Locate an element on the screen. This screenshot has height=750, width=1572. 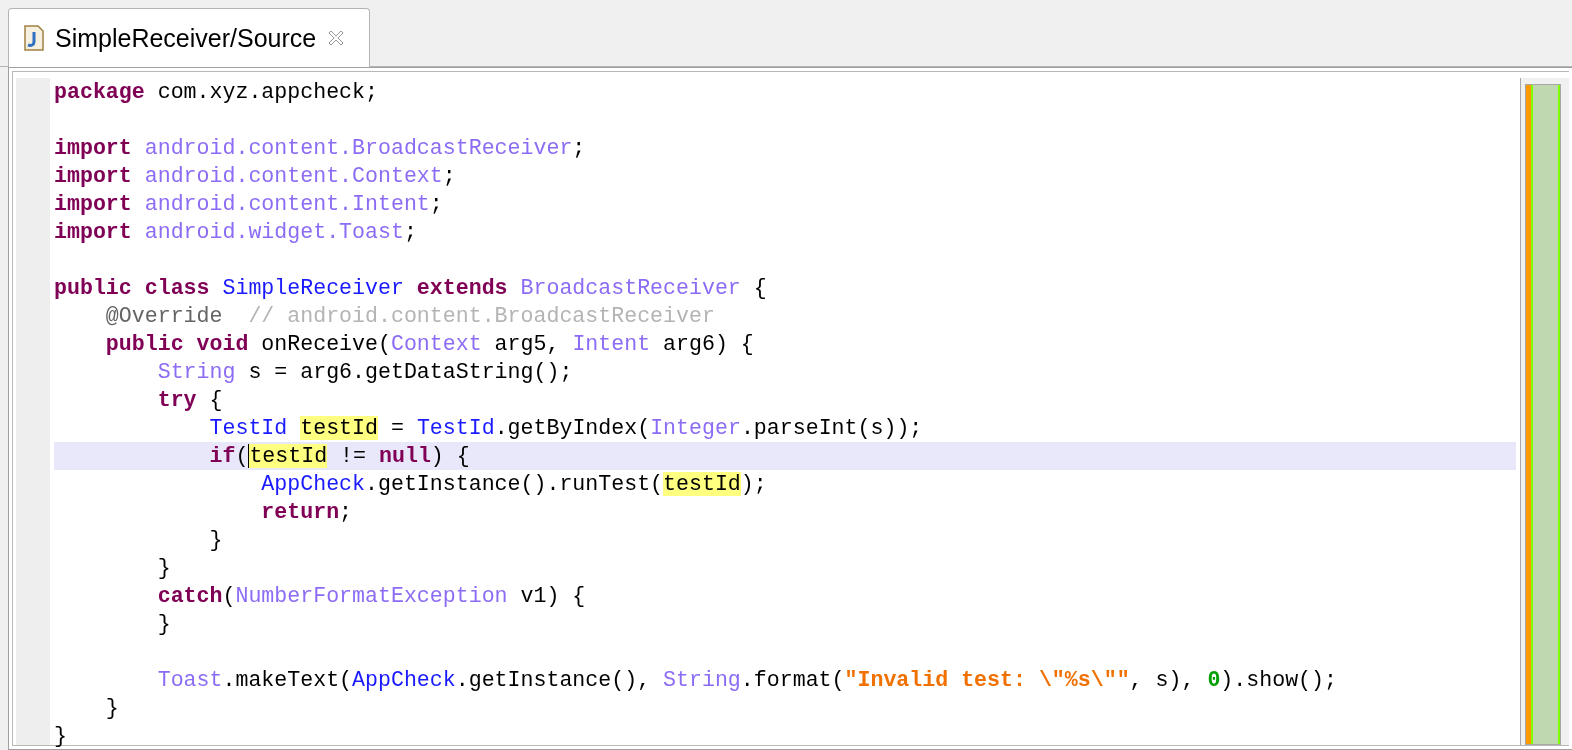
code-line: catch(NumberFormatException v1) { is located at coordinates (371, 596).